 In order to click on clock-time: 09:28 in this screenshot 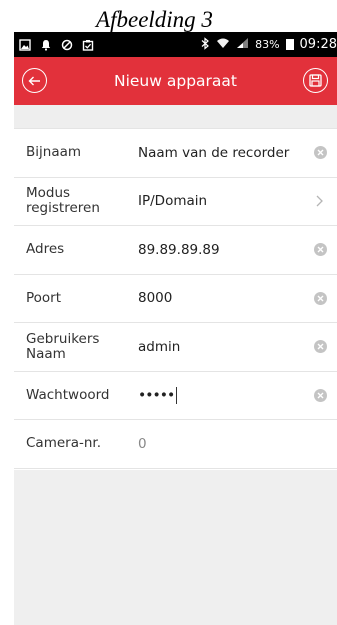, I will do `click(318, 44)`.